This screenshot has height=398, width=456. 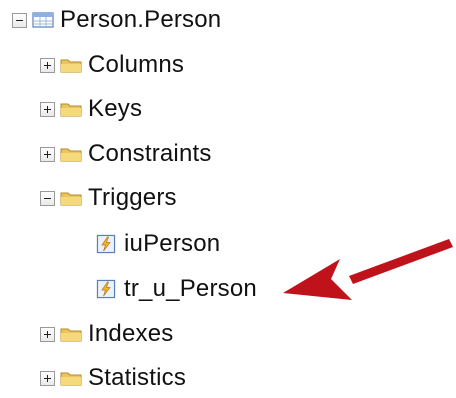 What do you see at coordinates (401, 261) in the screenshot?
I see `arrow-shaft` at bounding box center [401, 261].